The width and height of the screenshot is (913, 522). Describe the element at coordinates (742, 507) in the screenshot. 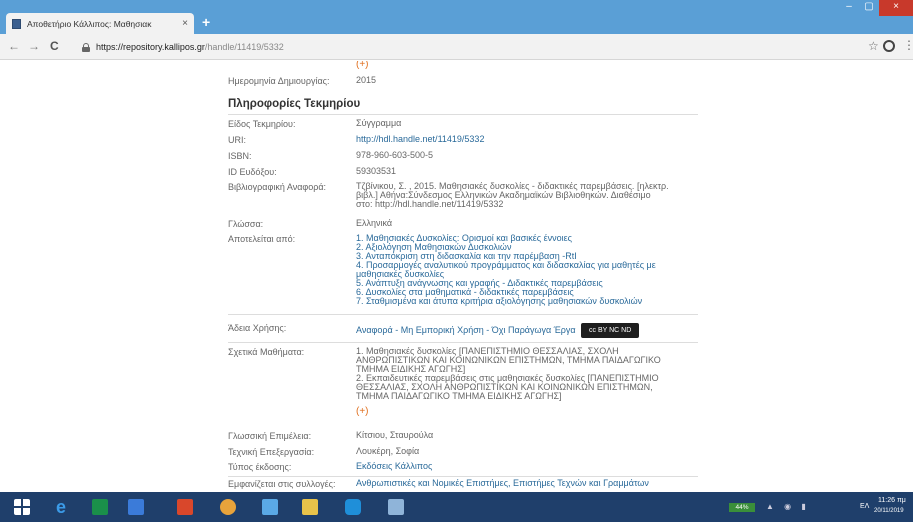

I see `battery-indicator: 44%` at that location.